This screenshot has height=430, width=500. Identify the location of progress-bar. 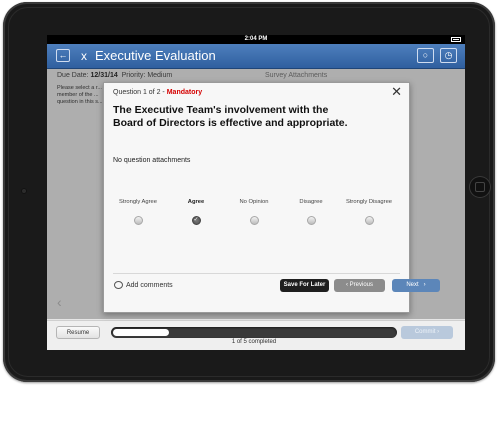
(254, 332).